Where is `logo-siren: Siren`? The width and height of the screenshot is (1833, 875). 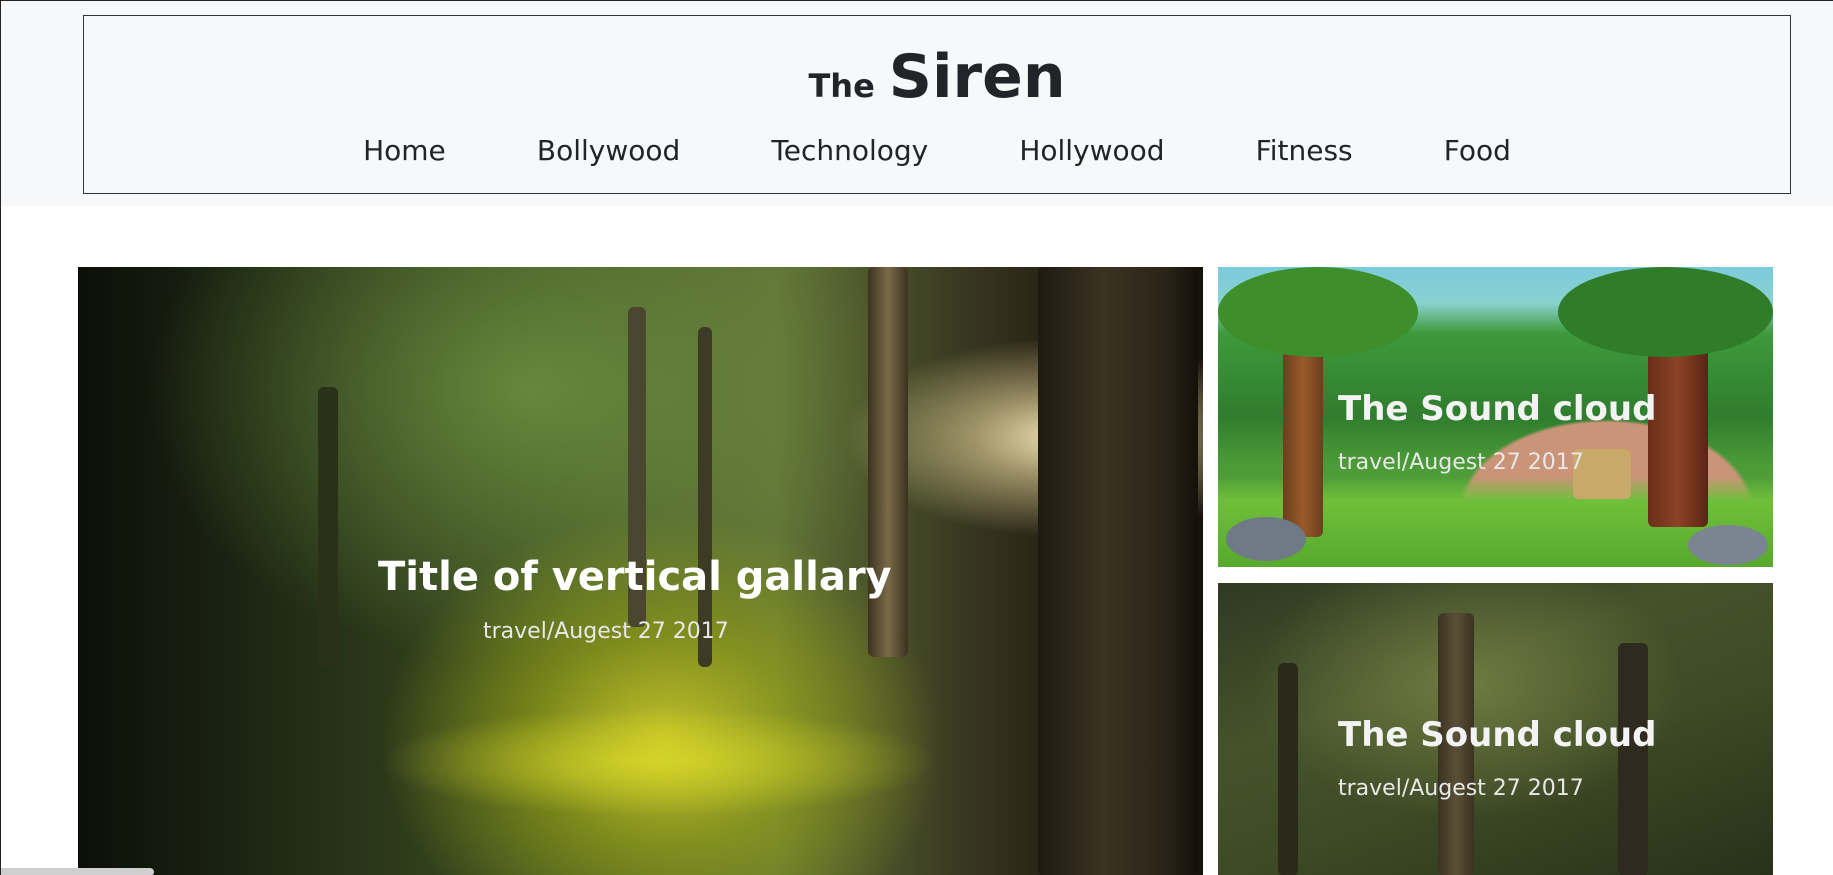 logo-siren: Siren is located at coordinates (977, 77).